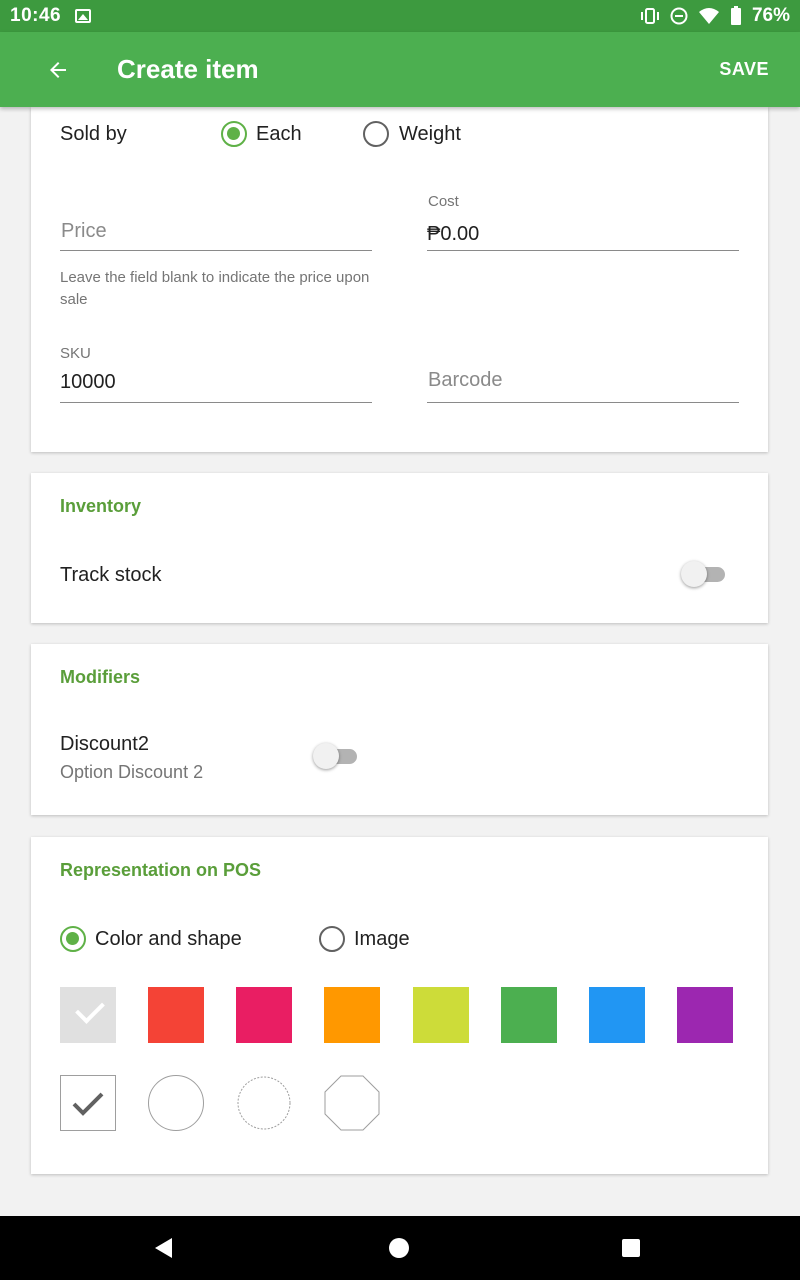 The image size is (800, 1280). I want to click on modifier-switch, so click(336, 756).